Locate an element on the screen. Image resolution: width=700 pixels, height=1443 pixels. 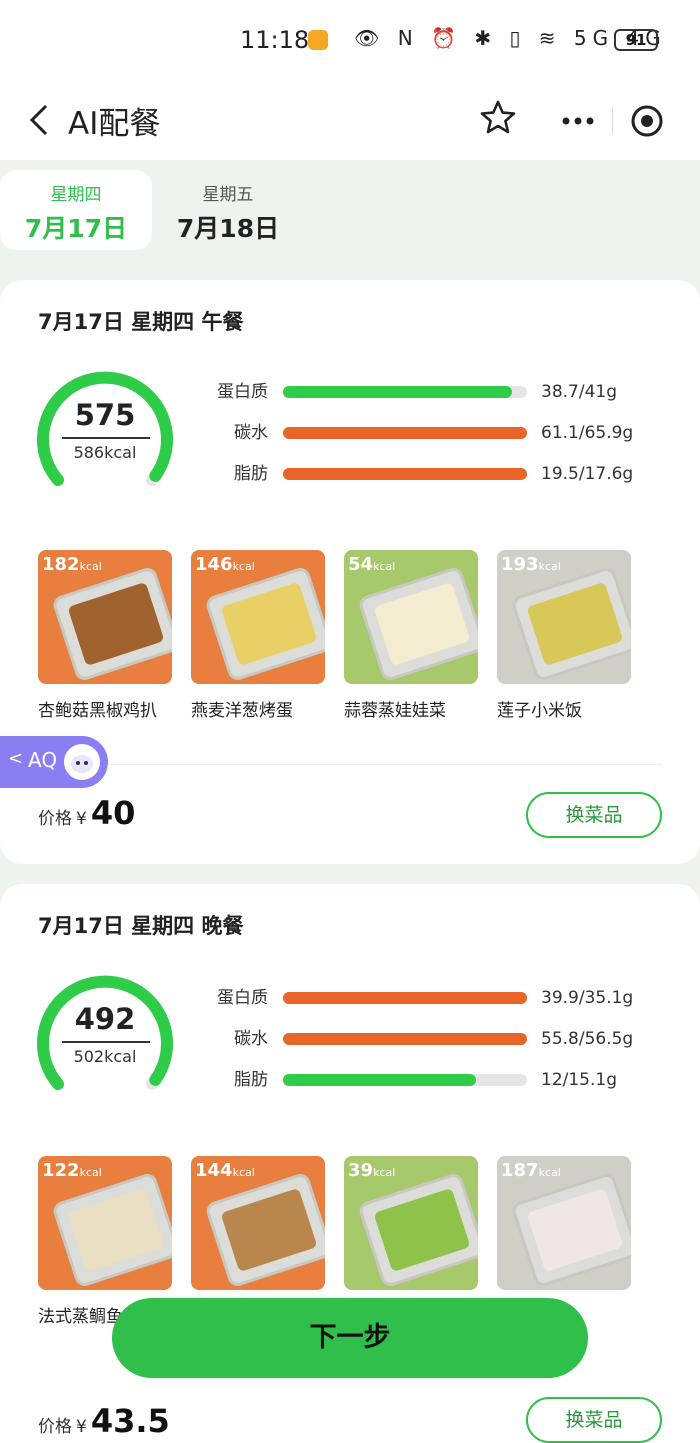
card-divider is located at coordinates (350, 764).